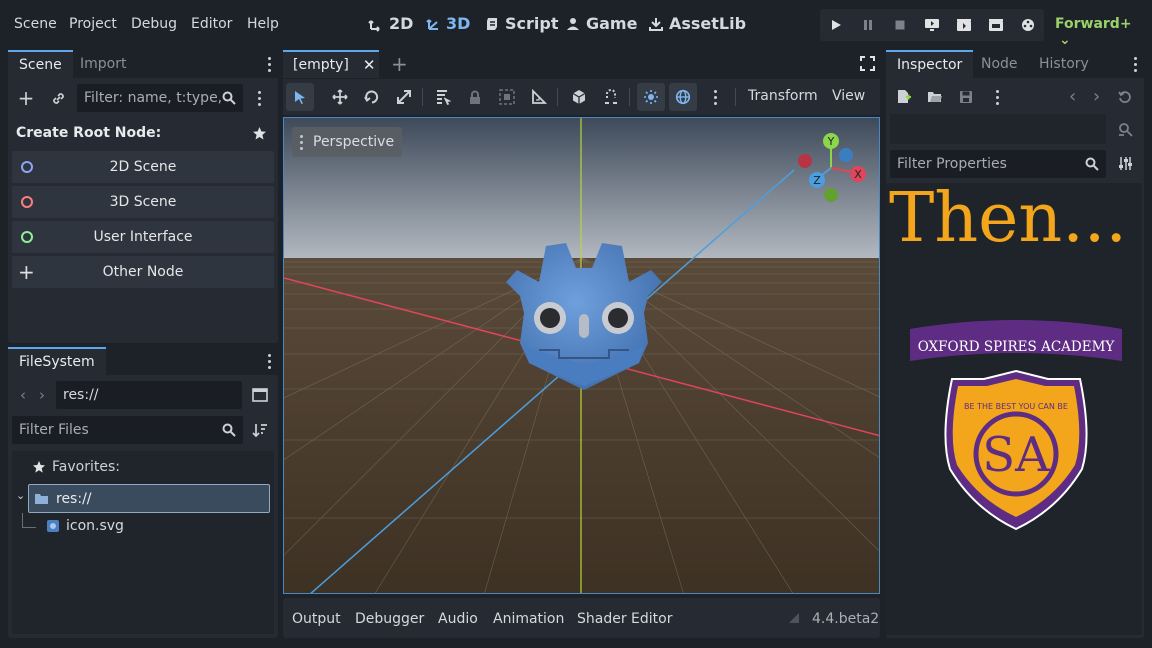 The image size is (1152, 648). What do you see at coordinates (1103, 32) in the screenshot?
I see `renderer-selector: Forward+ ⌄` at bounding box center [1103, 32].